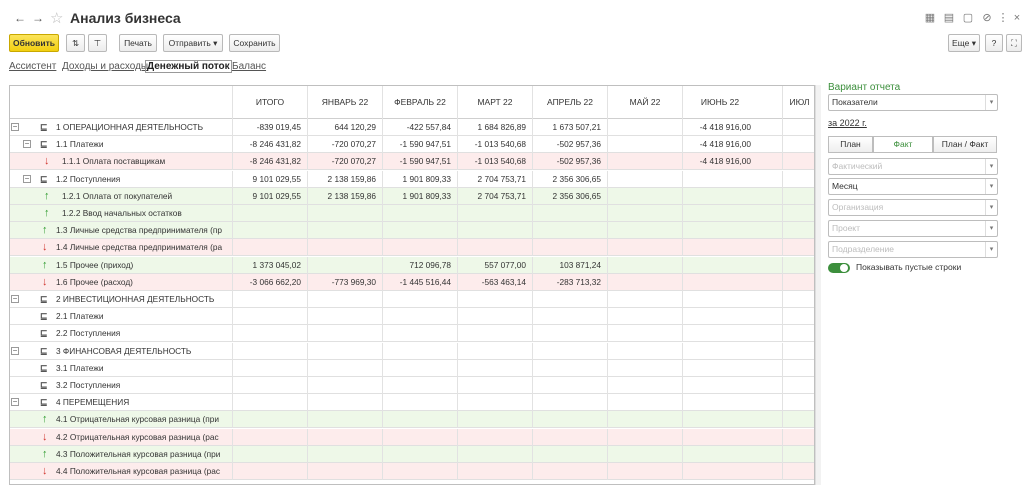 This screenshot has height=501, width=1024. I want to click on help-button: ?, so click(994, 43).